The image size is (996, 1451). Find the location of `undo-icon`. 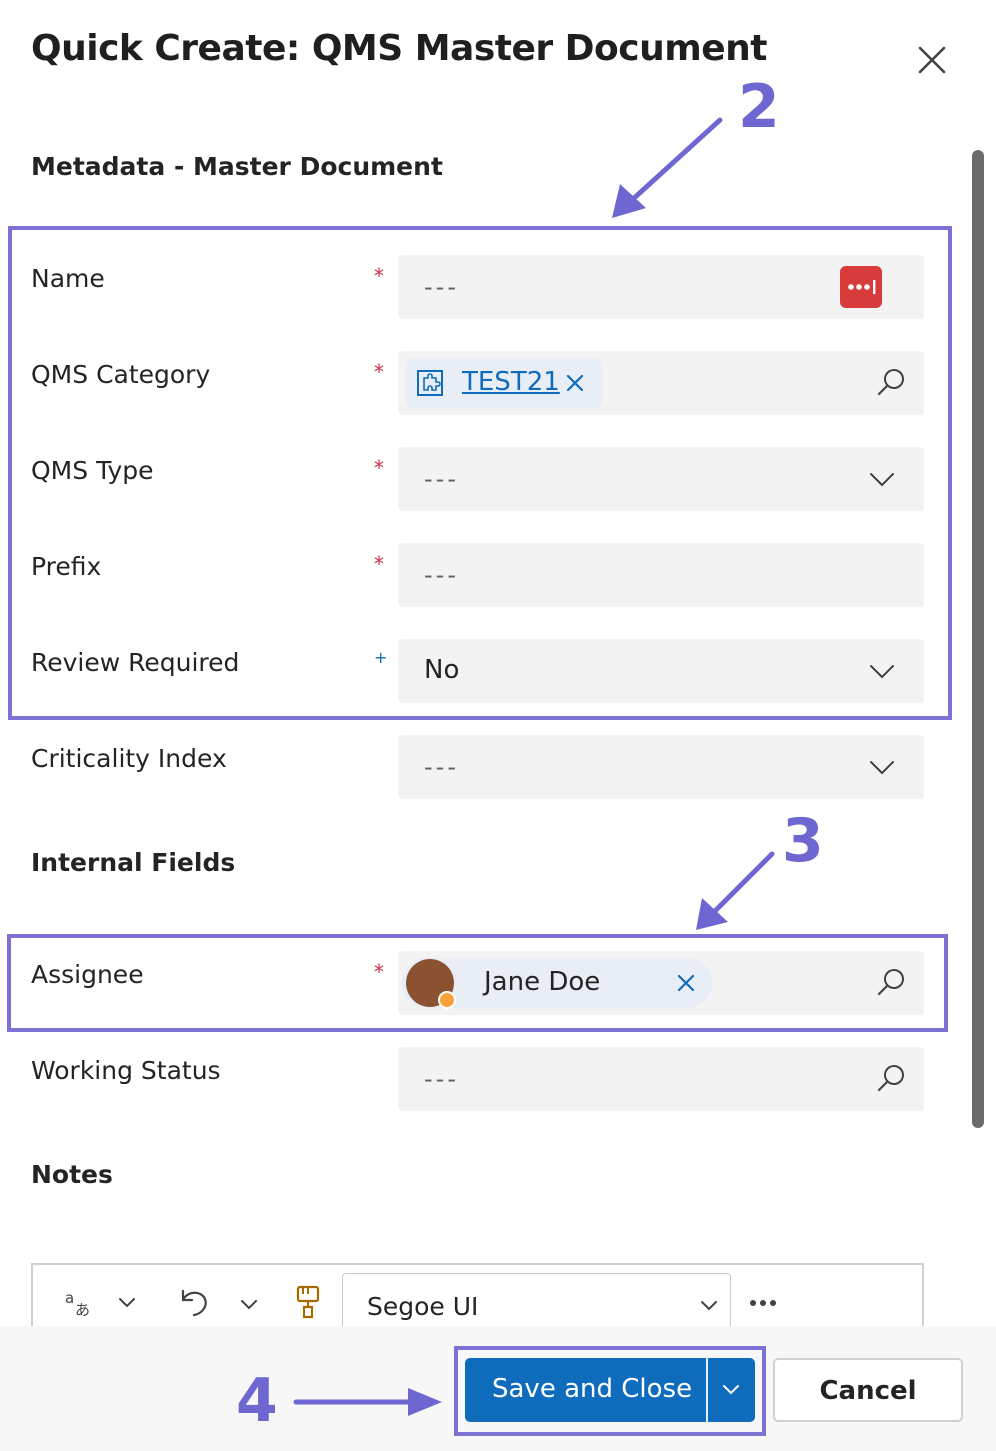

undo-icon is located at coordinates (194, 1302).